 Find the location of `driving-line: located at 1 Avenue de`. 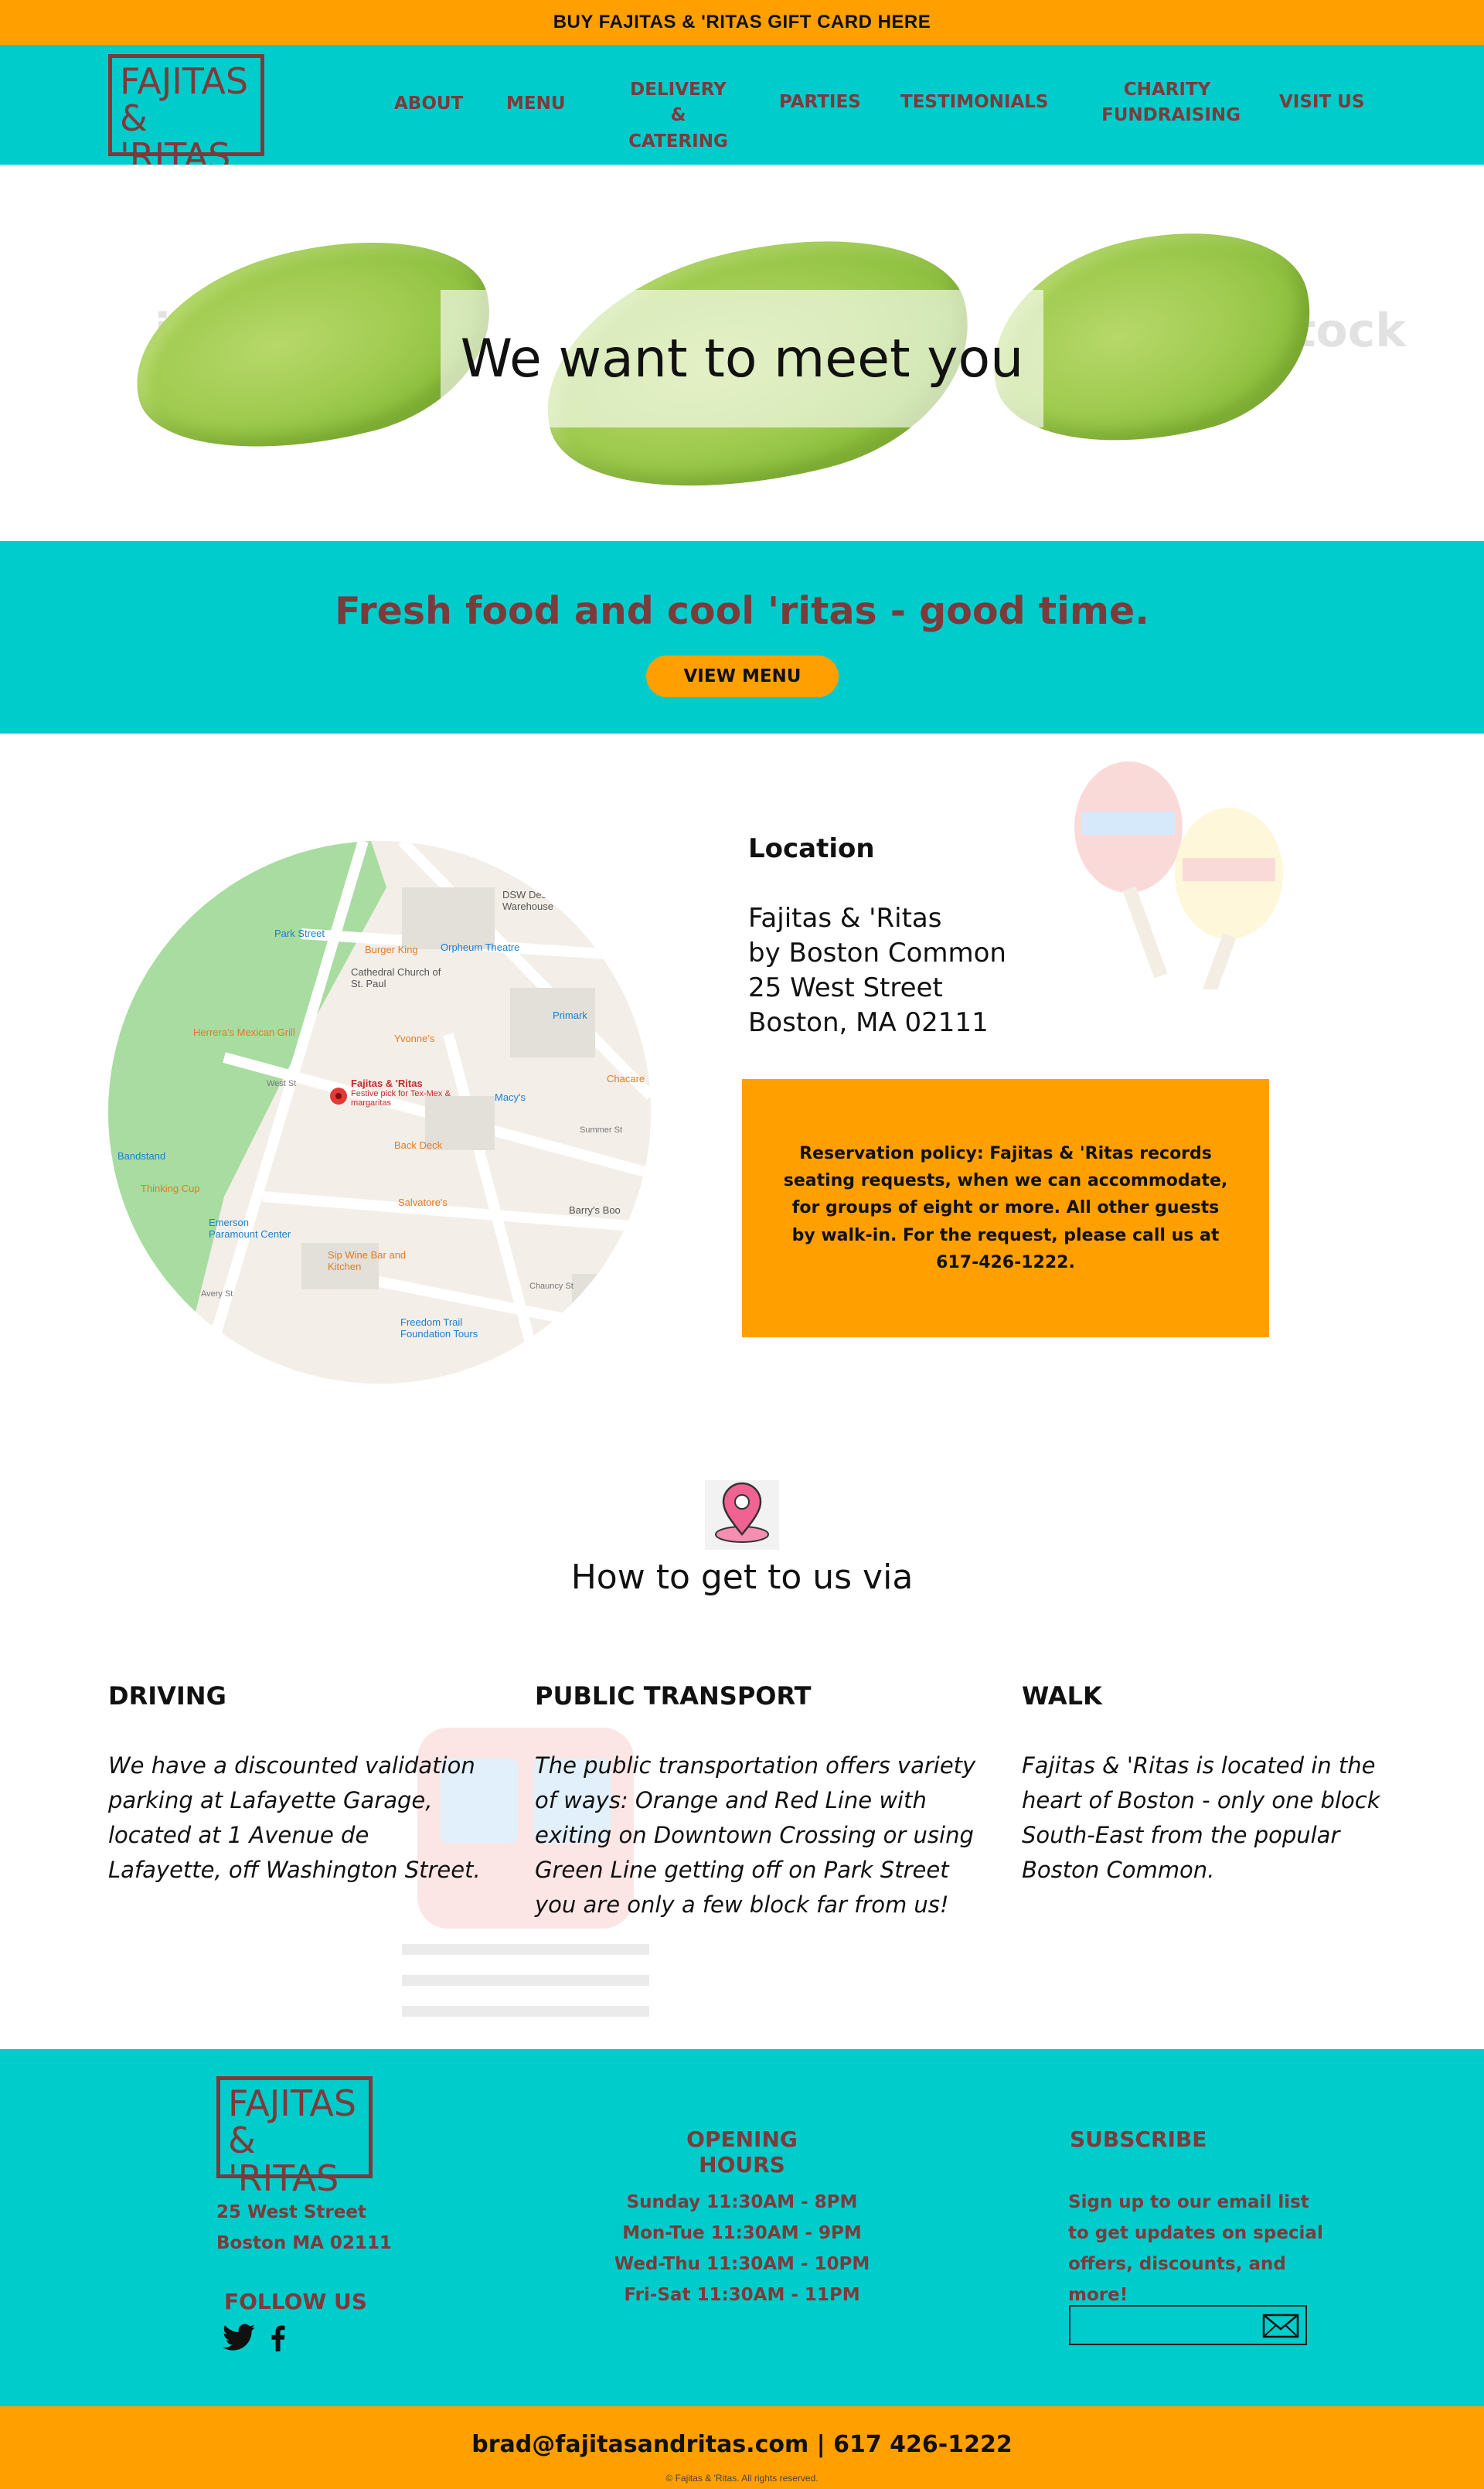

driving-line: located at 1 Avenue de is located at coordinates (238, 1834).